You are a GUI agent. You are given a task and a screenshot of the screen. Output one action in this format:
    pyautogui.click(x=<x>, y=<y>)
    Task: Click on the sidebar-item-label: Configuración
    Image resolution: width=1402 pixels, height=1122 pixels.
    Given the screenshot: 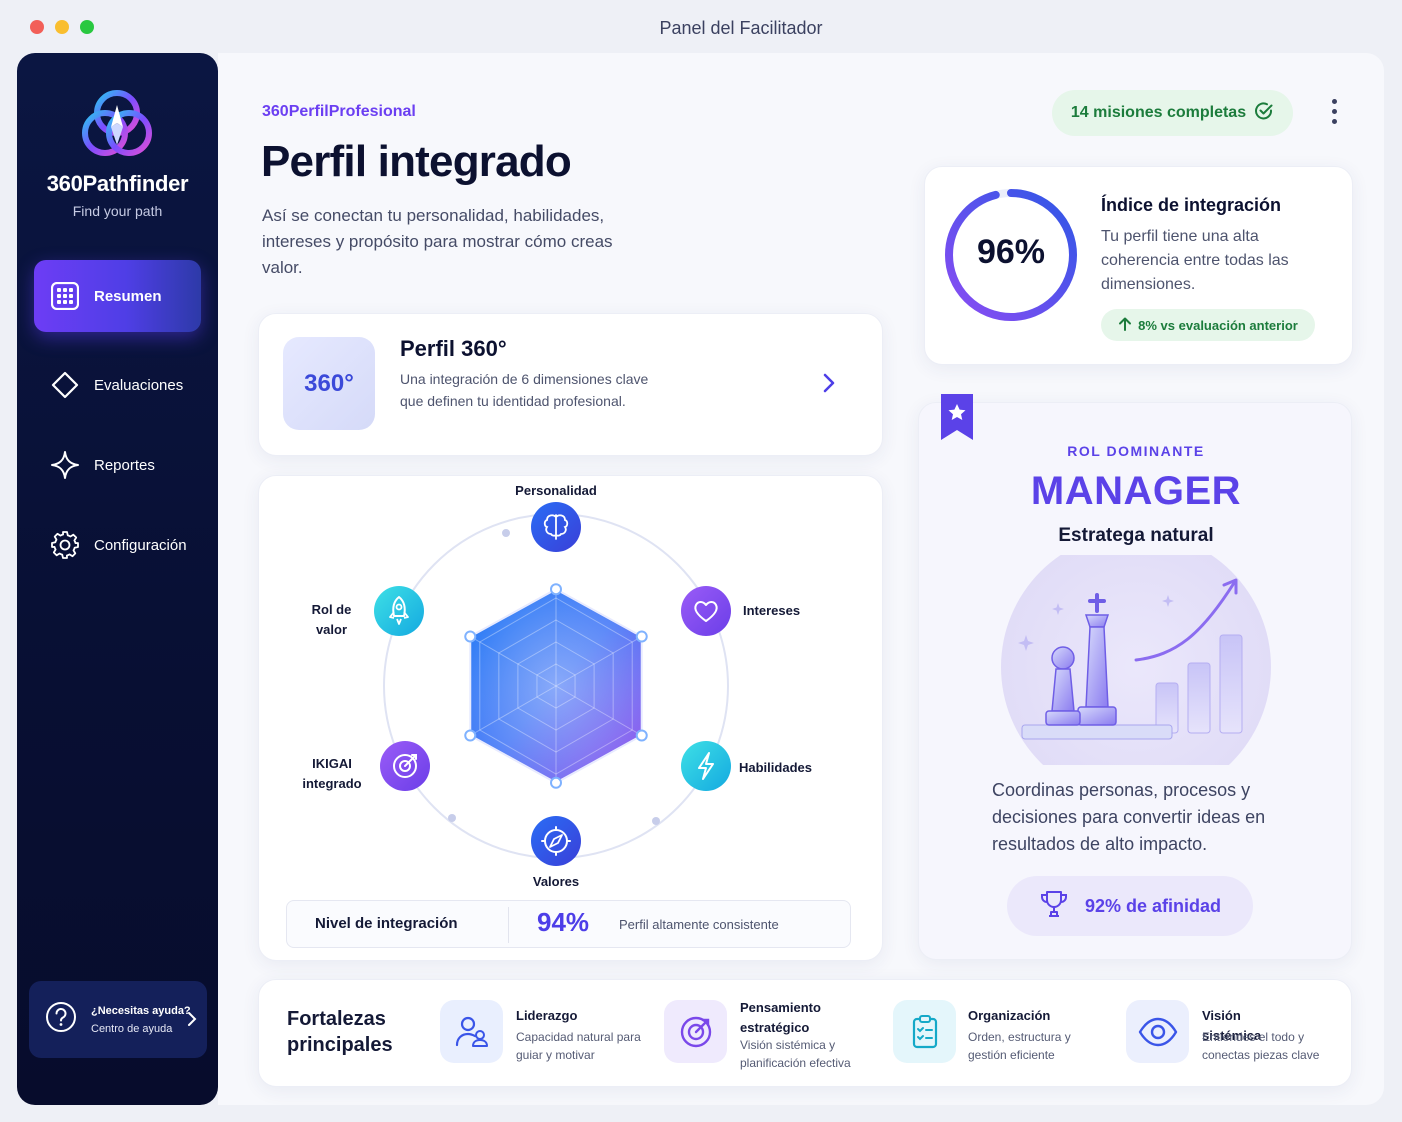 What is the action you would take?
    pyautogui.click(x=140, y=545)
    